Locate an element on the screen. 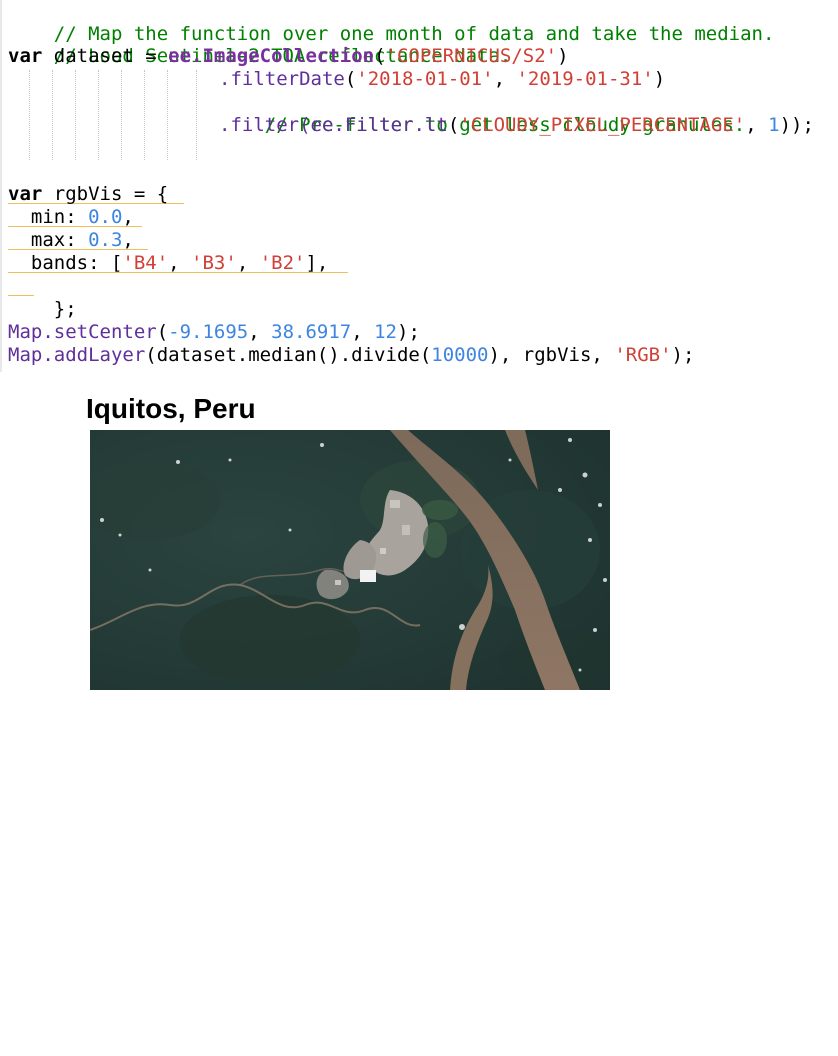  code-string: 'CLOUDY_PIXEL_PERCENTAGE' is located at coordinates (602, 125).